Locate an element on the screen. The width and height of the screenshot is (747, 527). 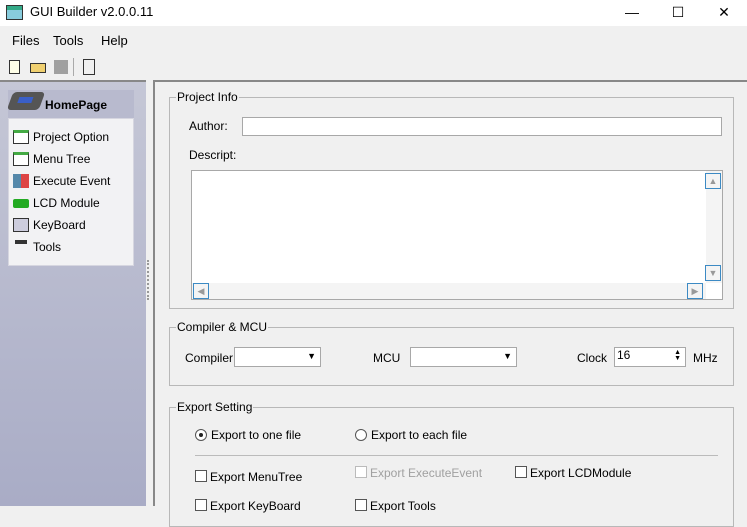
export-menutree-label: Export MenuTree is located at coordinates (256, 477).